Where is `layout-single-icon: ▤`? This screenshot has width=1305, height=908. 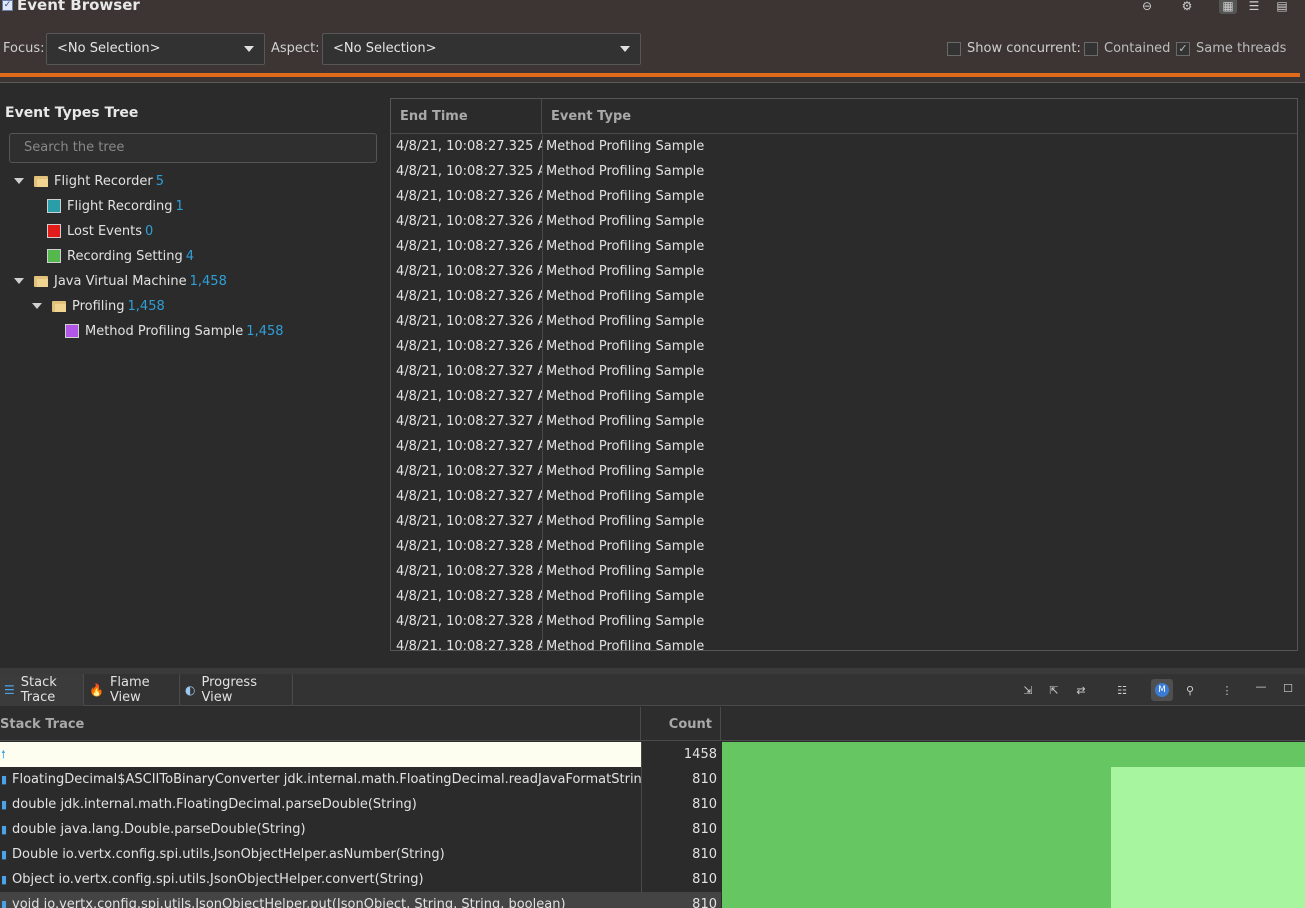
layout-single-icon: ▤ is located at coordinates (1282, 7).